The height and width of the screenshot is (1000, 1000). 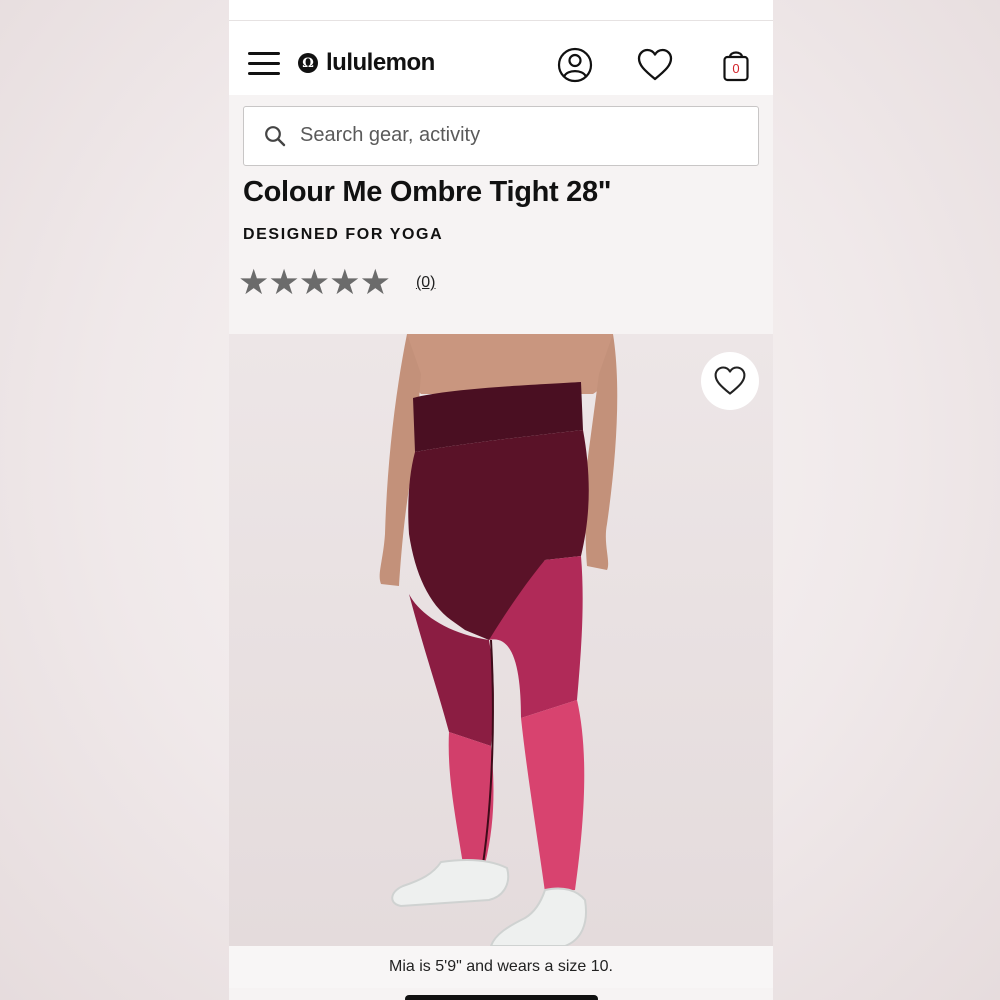 I want to click on product-title: Colour Me Ombre Tight 28", so click(x=427, y=192).